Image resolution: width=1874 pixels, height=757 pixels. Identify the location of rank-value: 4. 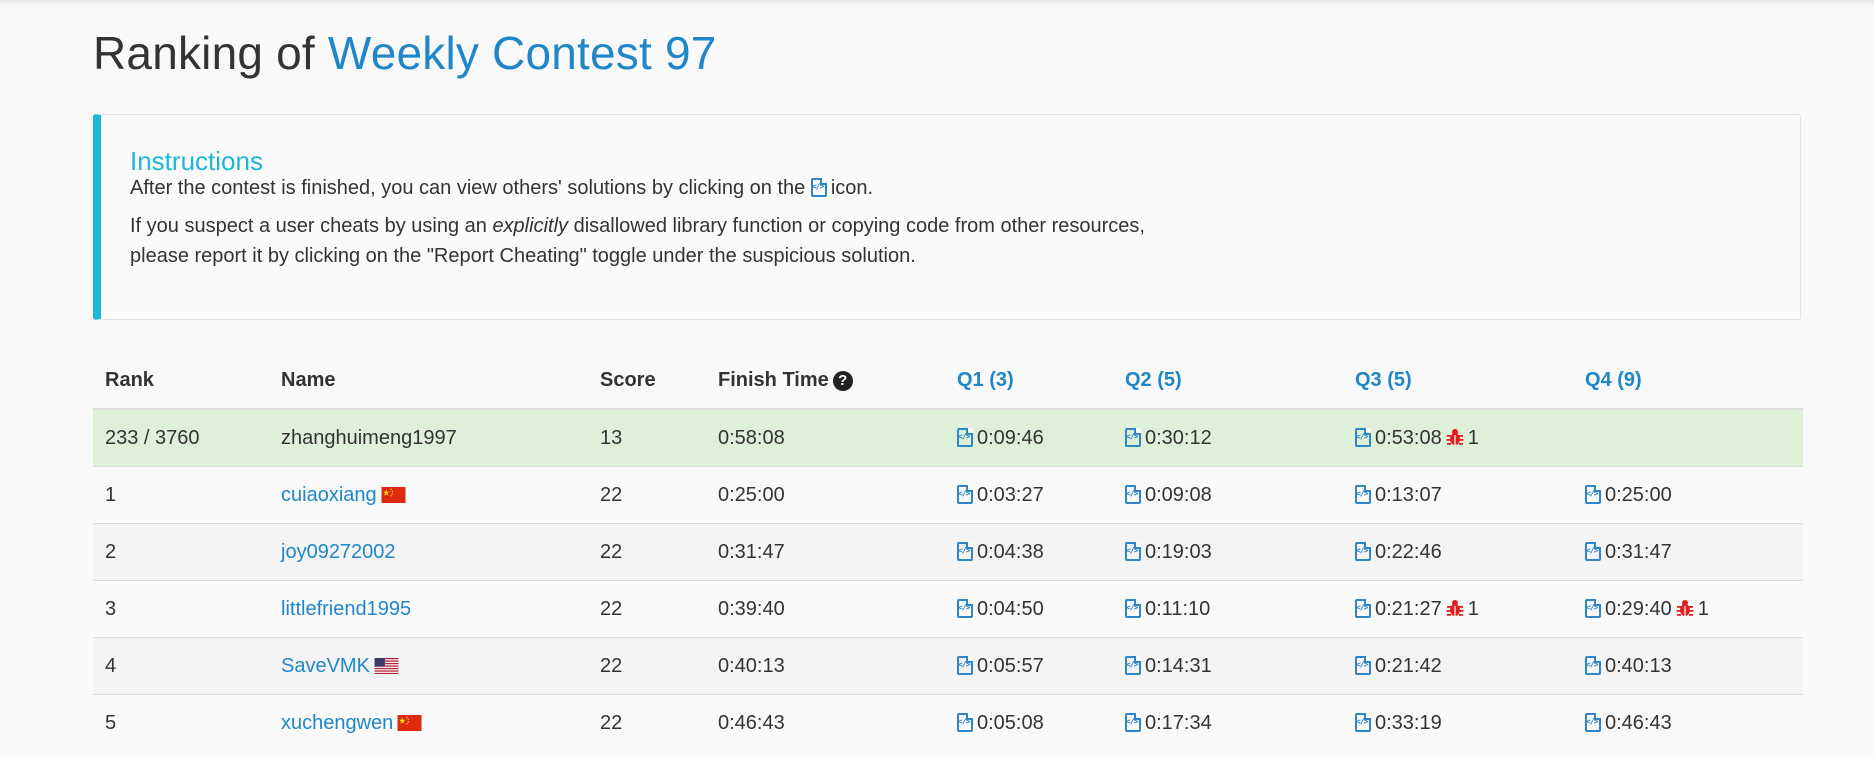
(111, 665).